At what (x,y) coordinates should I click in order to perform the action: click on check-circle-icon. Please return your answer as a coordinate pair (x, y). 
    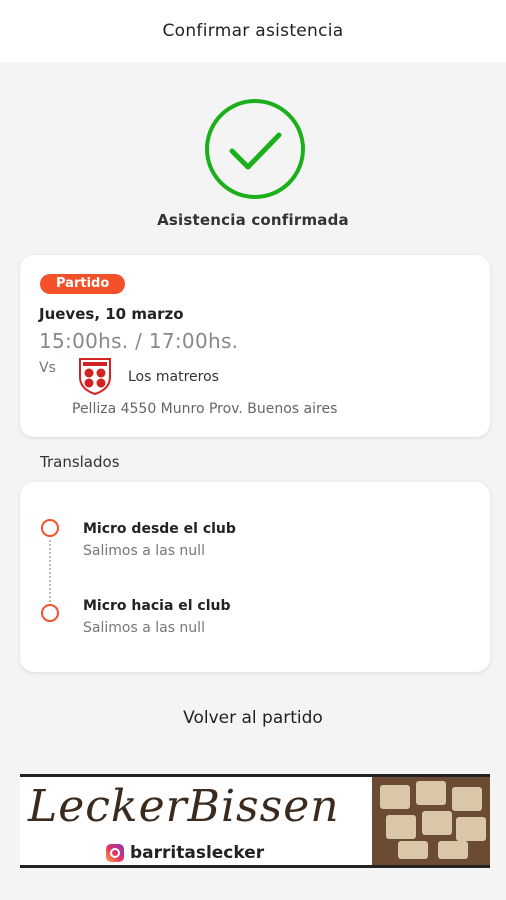
    Looking at the image, I should click on (255, 149).